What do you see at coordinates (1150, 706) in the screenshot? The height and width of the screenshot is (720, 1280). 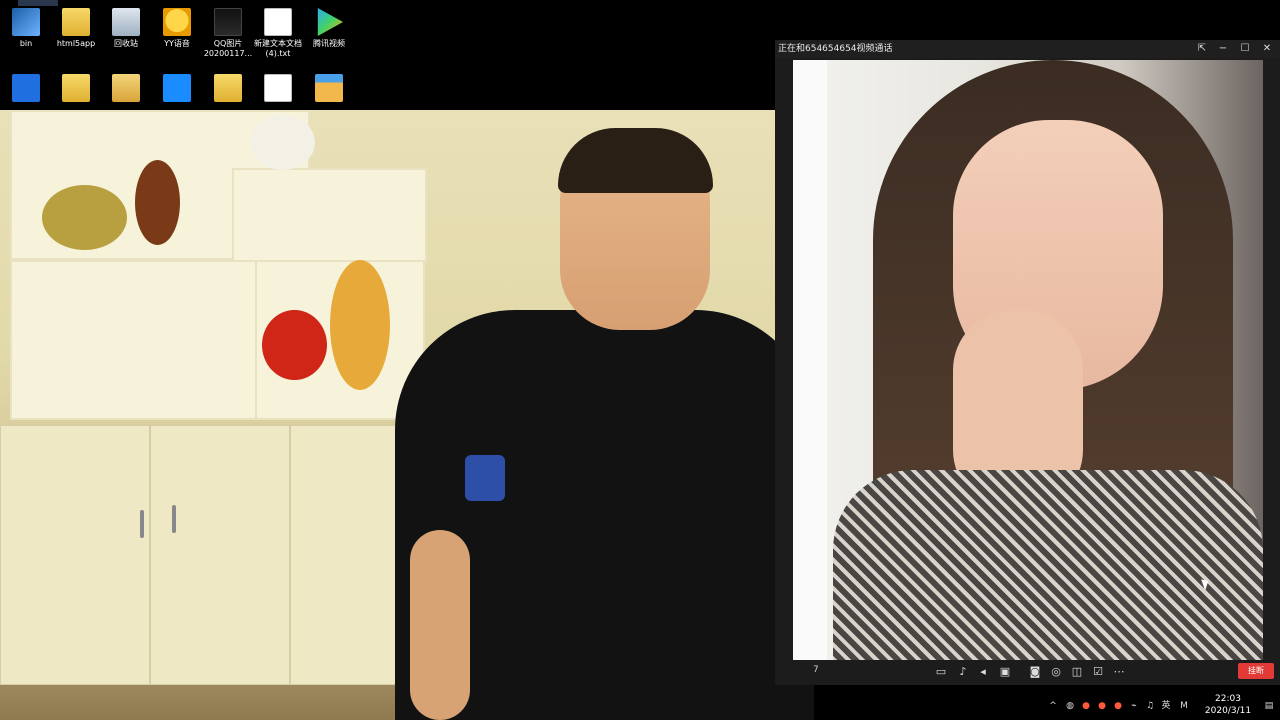 I see `volume-icon: ♫` at bounding box center [1150, 706].